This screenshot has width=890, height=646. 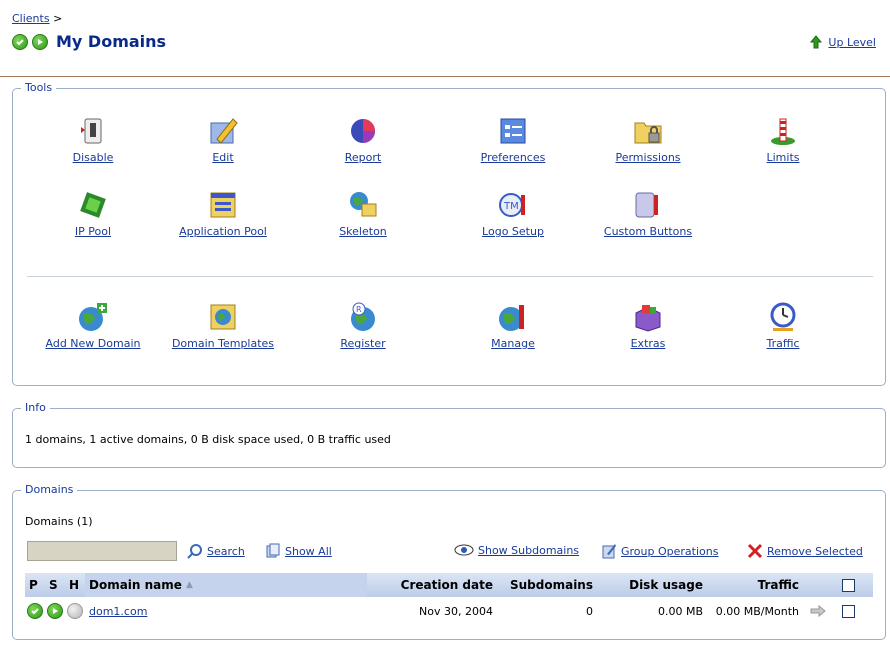 I want to click on row-status-s, so click(x=55, y=611).